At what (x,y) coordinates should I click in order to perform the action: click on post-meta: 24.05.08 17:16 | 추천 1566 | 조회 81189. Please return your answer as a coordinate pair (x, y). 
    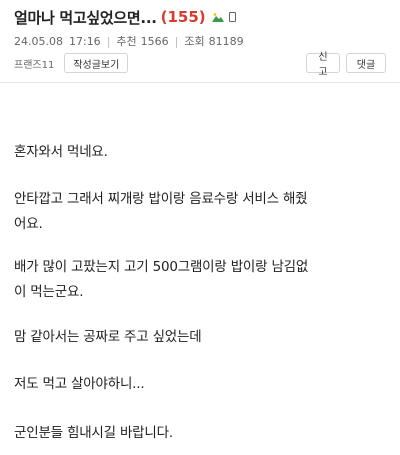
    Looking at the image, I should click on (129, 41).